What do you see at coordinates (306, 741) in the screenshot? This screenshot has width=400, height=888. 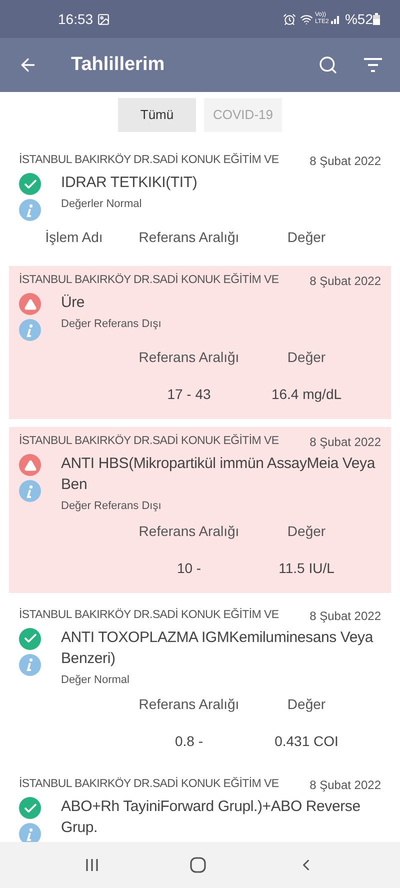 I see `value-text: 0.431 COI` at bounding box center [306, 741].